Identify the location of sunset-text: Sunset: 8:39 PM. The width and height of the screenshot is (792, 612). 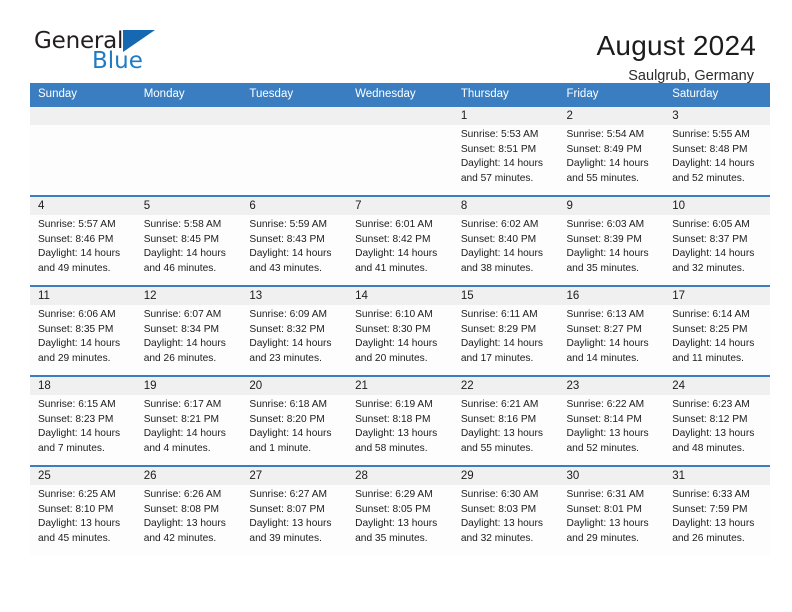
(604, 239).